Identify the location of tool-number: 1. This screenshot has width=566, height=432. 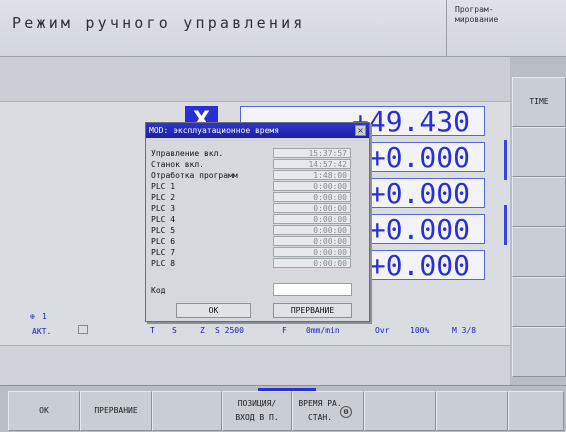
(44, 316).